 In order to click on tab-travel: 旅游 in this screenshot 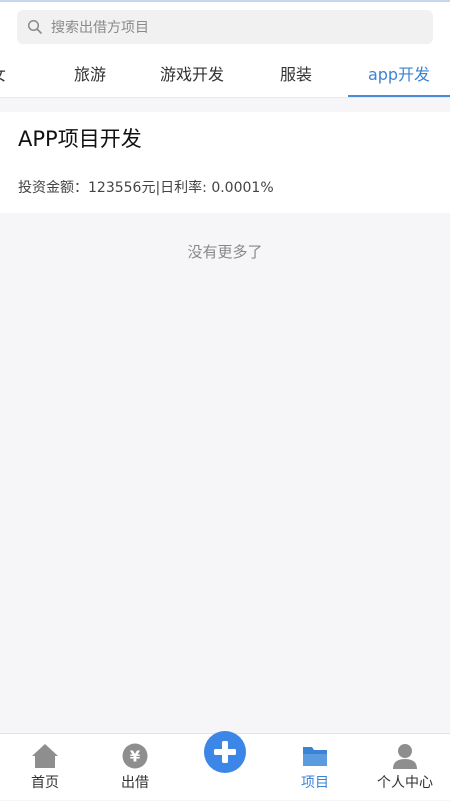, I will do `click(90, 75)`.